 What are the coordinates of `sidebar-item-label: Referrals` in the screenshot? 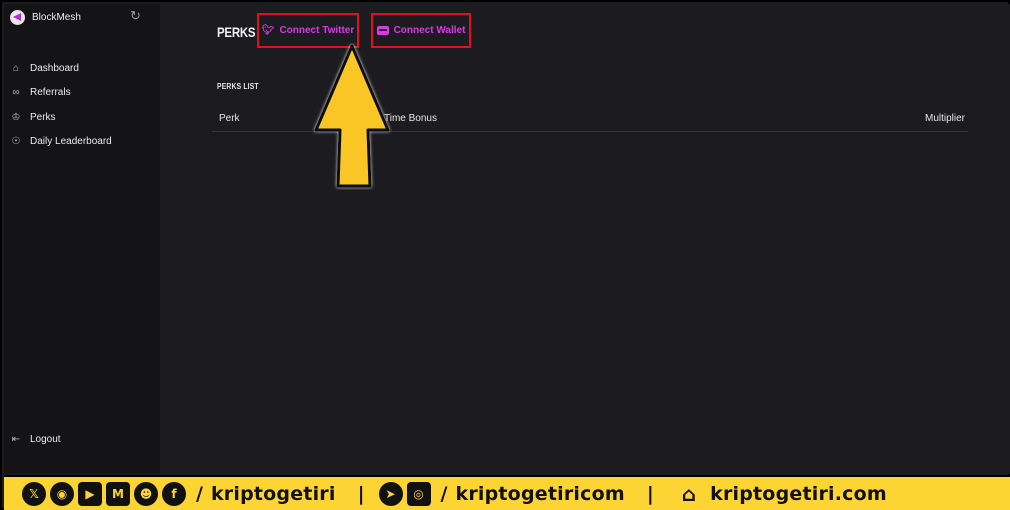 It's located at (50, 93).